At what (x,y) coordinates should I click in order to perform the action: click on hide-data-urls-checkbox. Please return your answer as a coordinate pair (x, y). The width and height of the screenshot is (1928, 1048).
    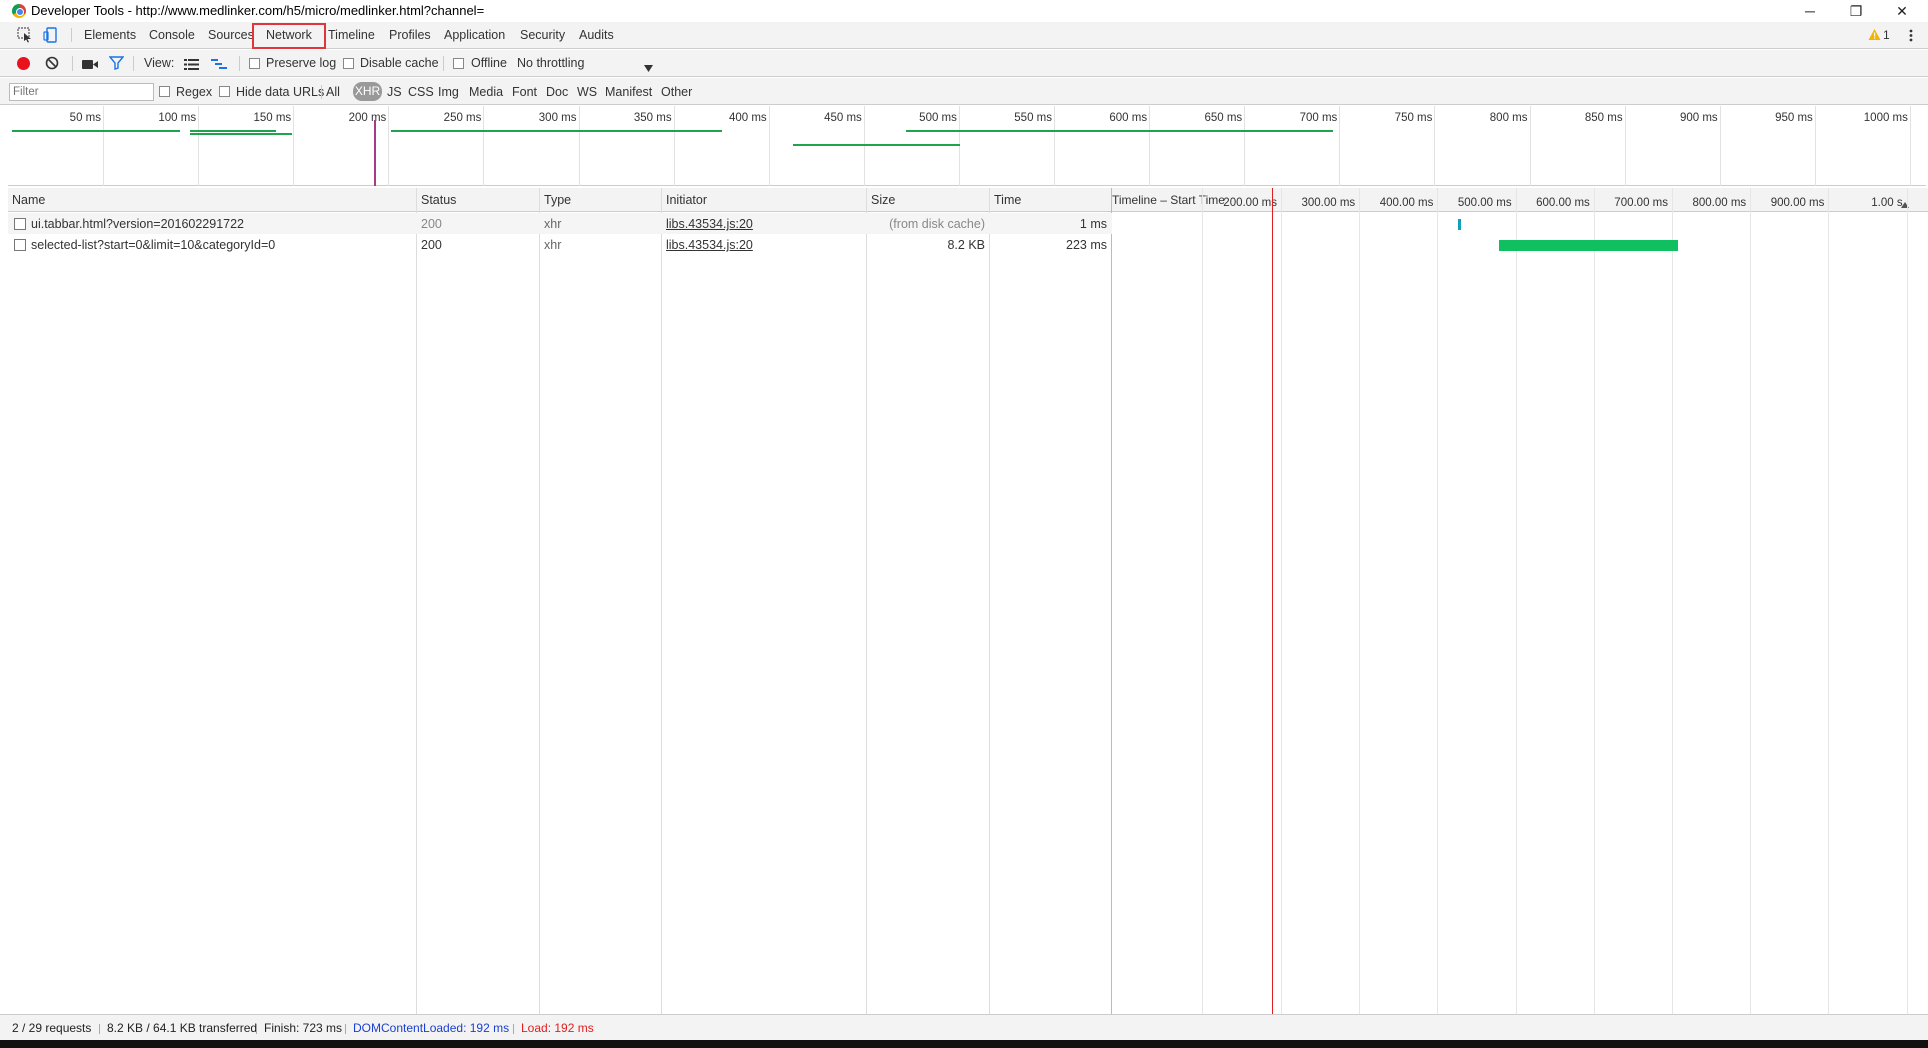
    Looking at the image, I should click on (224, 91).